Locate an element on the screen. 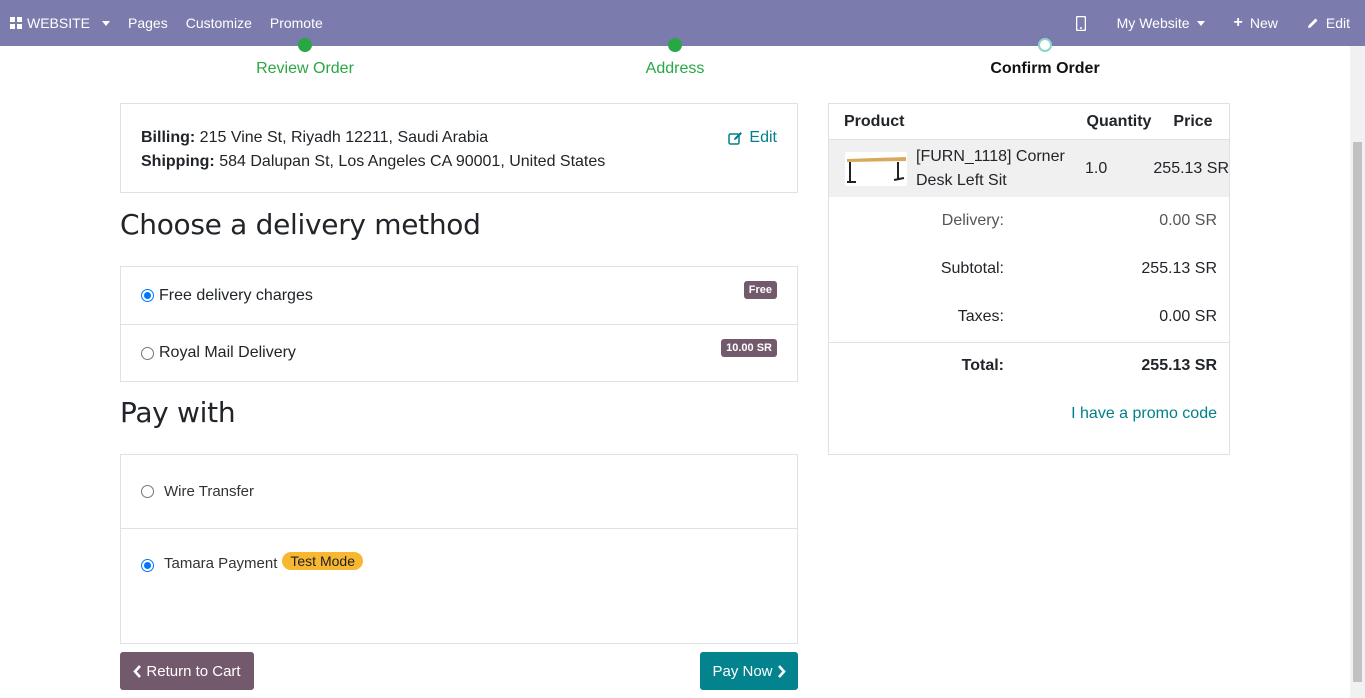 Image resolution: width=1365 pixels, height=698 pixels. menu-customize: Customize is located at coordinates (219, 23).